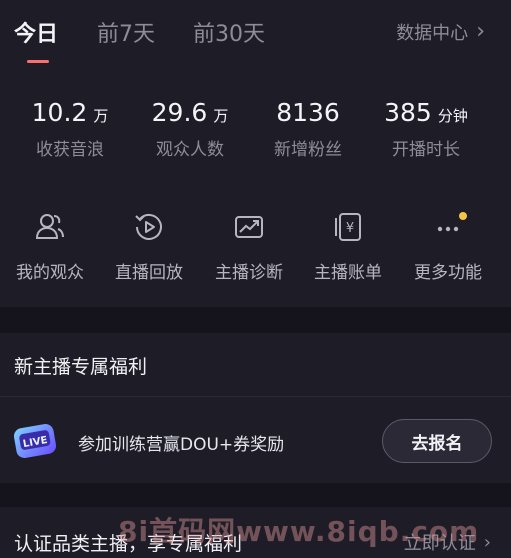 The image size is (511, 558). What do you see at coordinates (49, 226) in the screenshot?
I see `audience-icon` at bounding box center [49, 226].